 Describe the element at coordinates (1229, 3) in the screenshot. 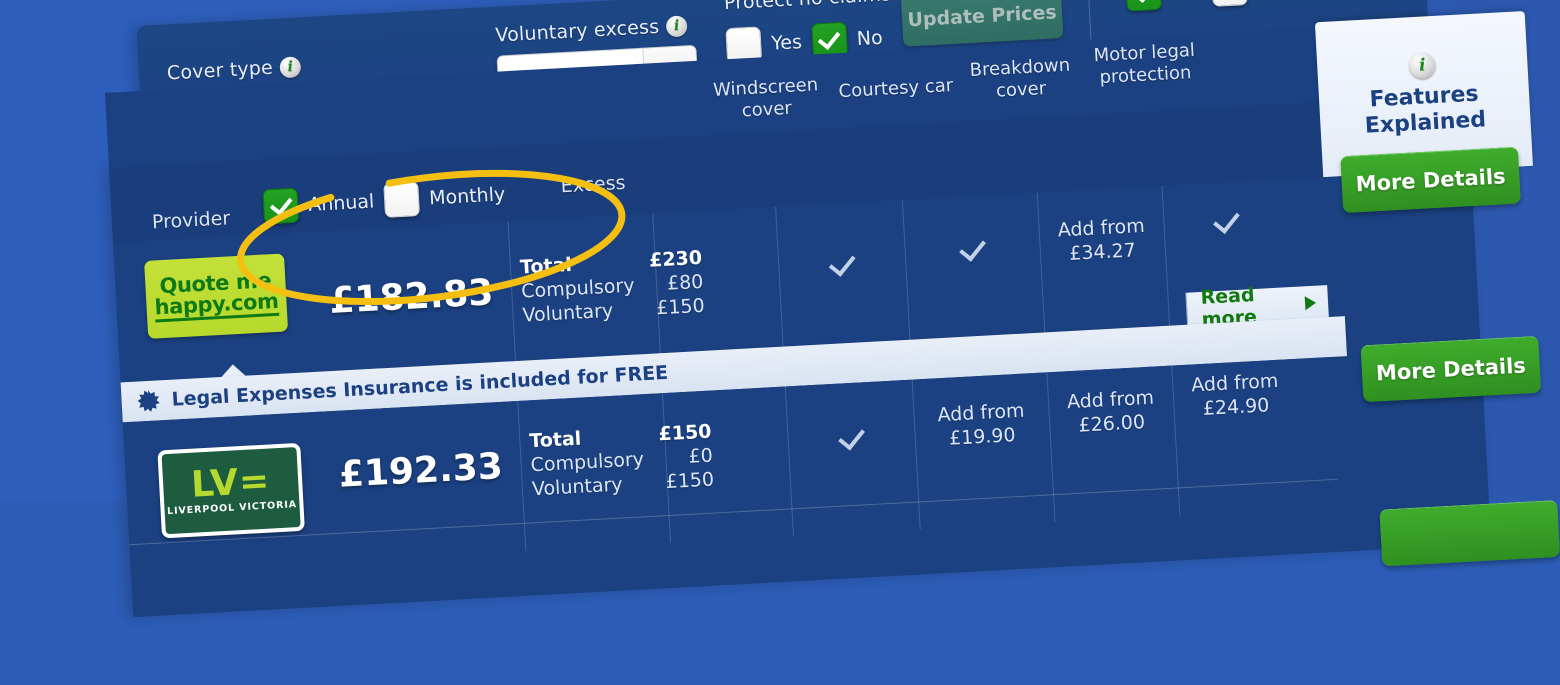

I see `telematics-no-checkbox` at that location.